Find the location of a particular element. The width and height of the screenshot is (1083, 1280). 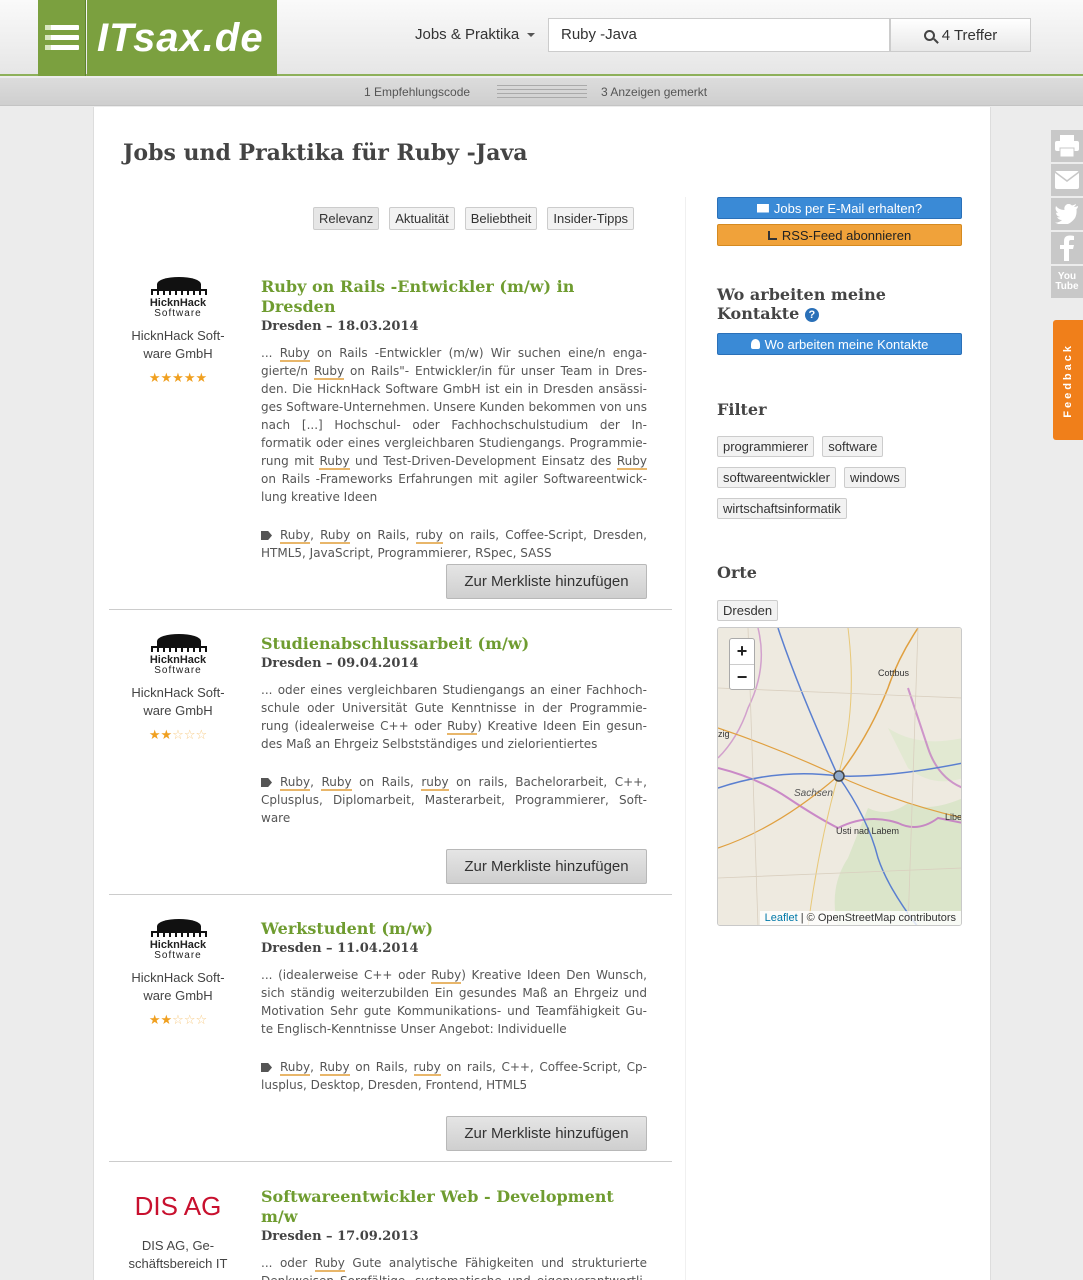

rss-button: RSS-Feed abonnieren is located at coordinates (839, 235).